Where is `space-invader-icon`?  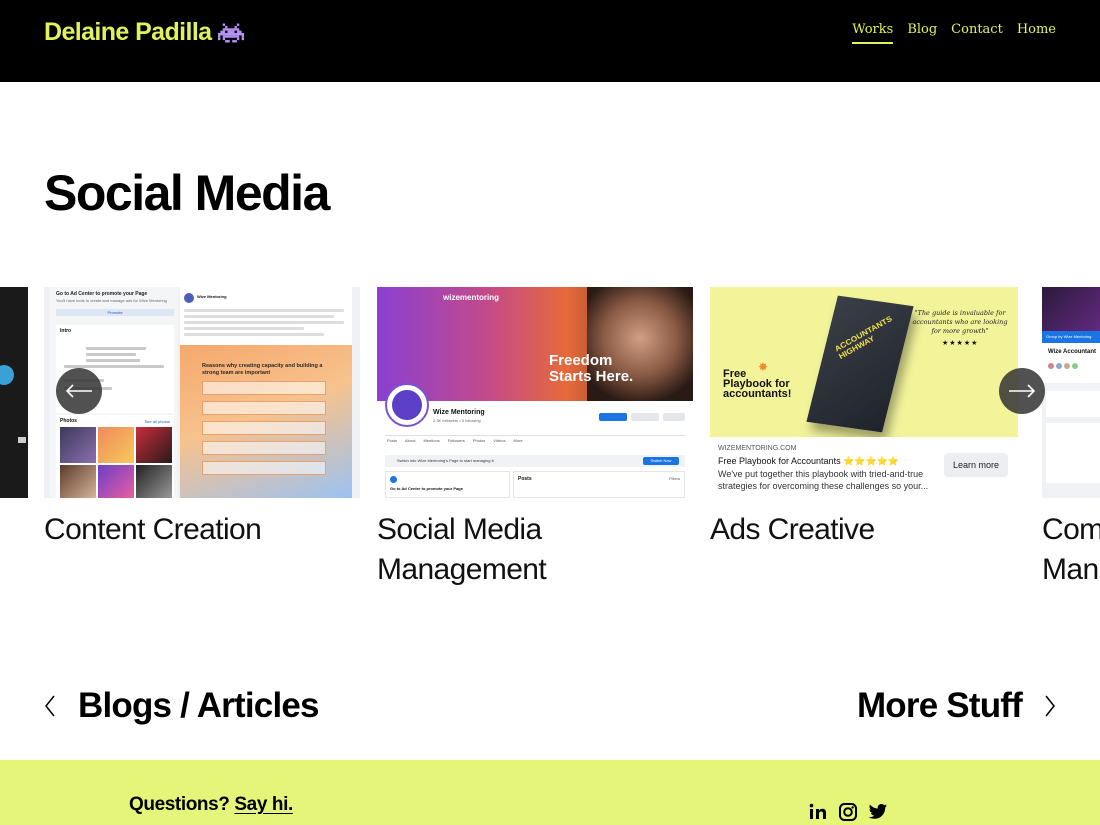
space-invader-icon is located at coordinates (231, 32).